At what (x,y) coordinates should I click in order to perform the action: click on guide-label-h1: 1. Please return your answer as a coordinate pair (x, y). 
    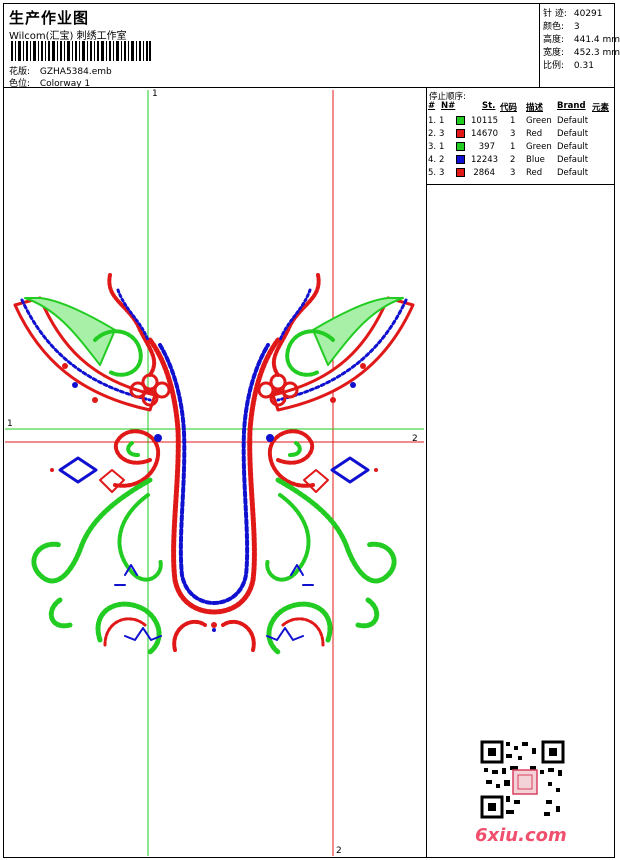
    Looking at the image, I should click on (10, 424).